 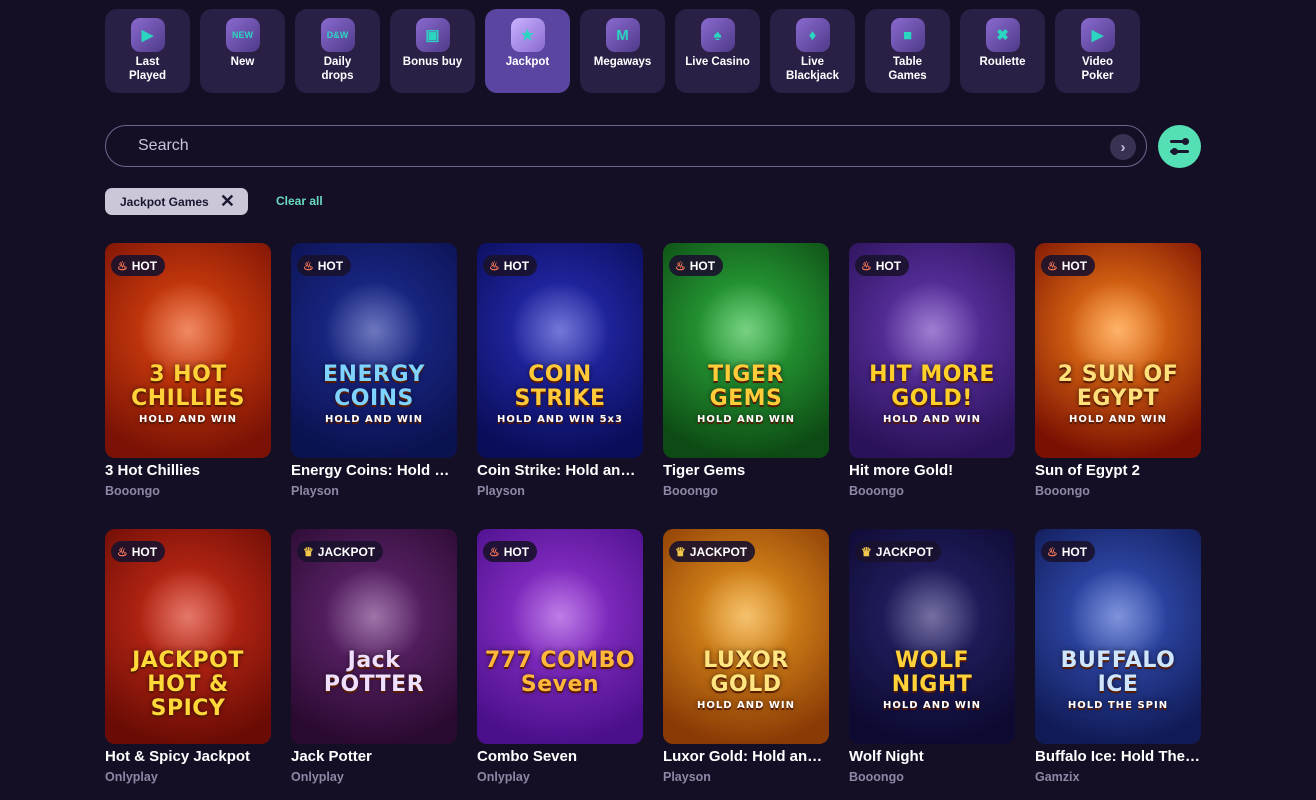 What do you see at coordinates (188, 636) in the screenshot?
I see `game-thumbnail: ♨ HOT JACKPOT HOT & SPICY` at bounding box center [188, 636].